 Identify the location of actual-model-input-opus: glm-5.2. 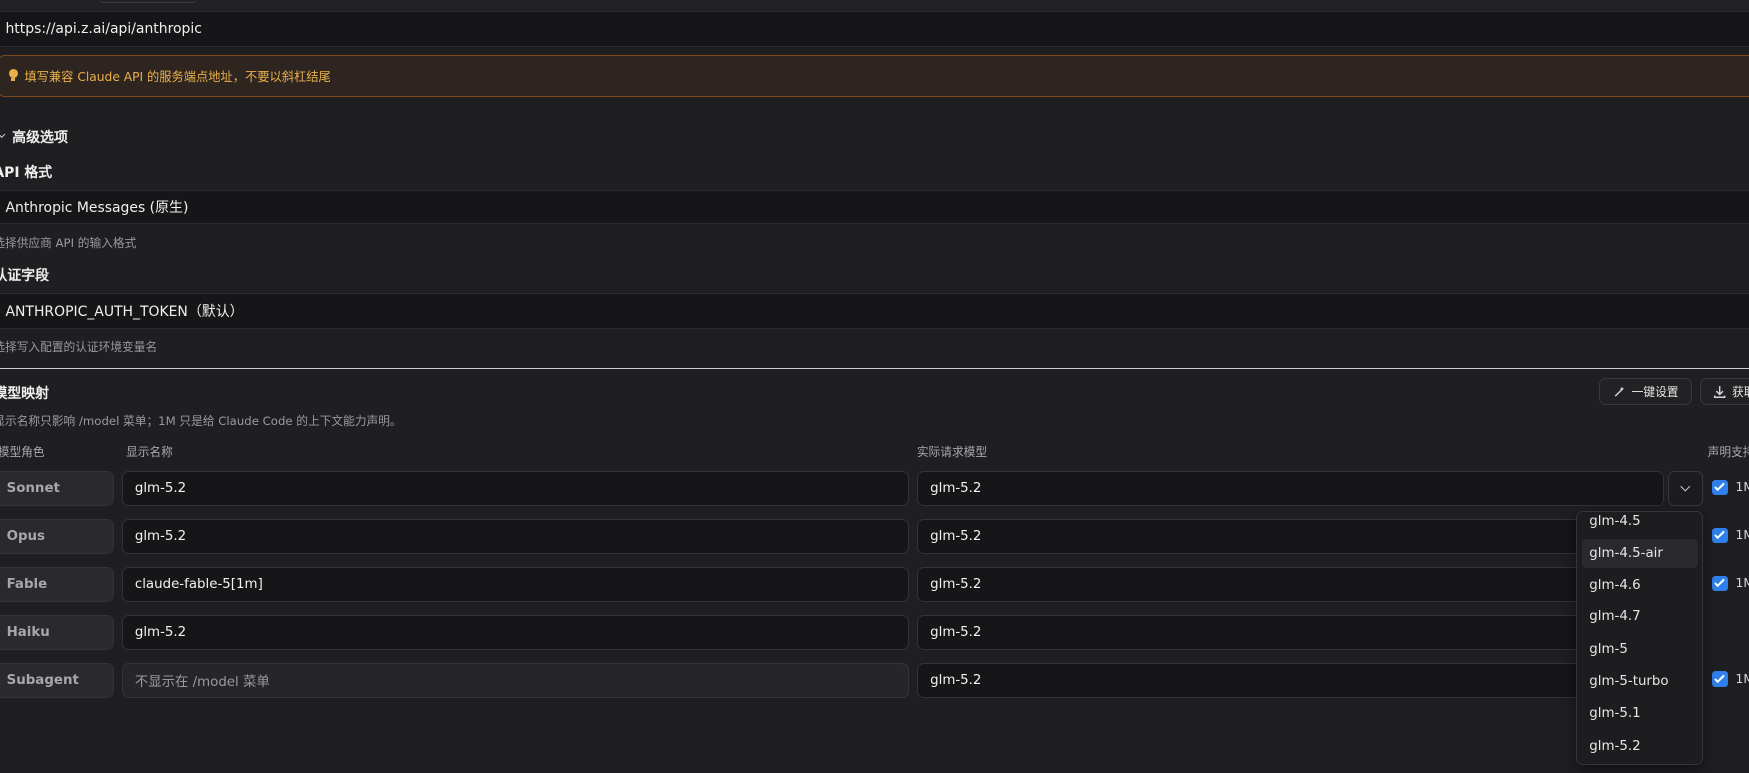
(1290, 536).